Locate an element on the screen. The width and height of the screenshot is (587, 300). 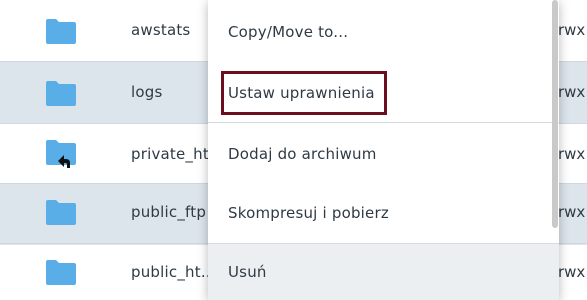
menu-item-add-to-archive: Dodaj do archiwum is located at coordinates (383, 153).